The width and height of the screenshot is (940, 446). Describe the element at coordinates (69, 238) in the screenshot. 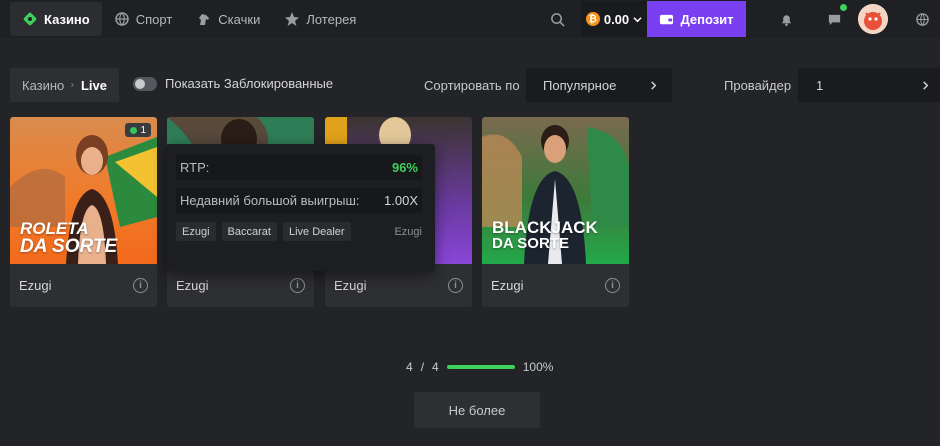

I see `game-title: ROLETA DA SORTE` at that location.